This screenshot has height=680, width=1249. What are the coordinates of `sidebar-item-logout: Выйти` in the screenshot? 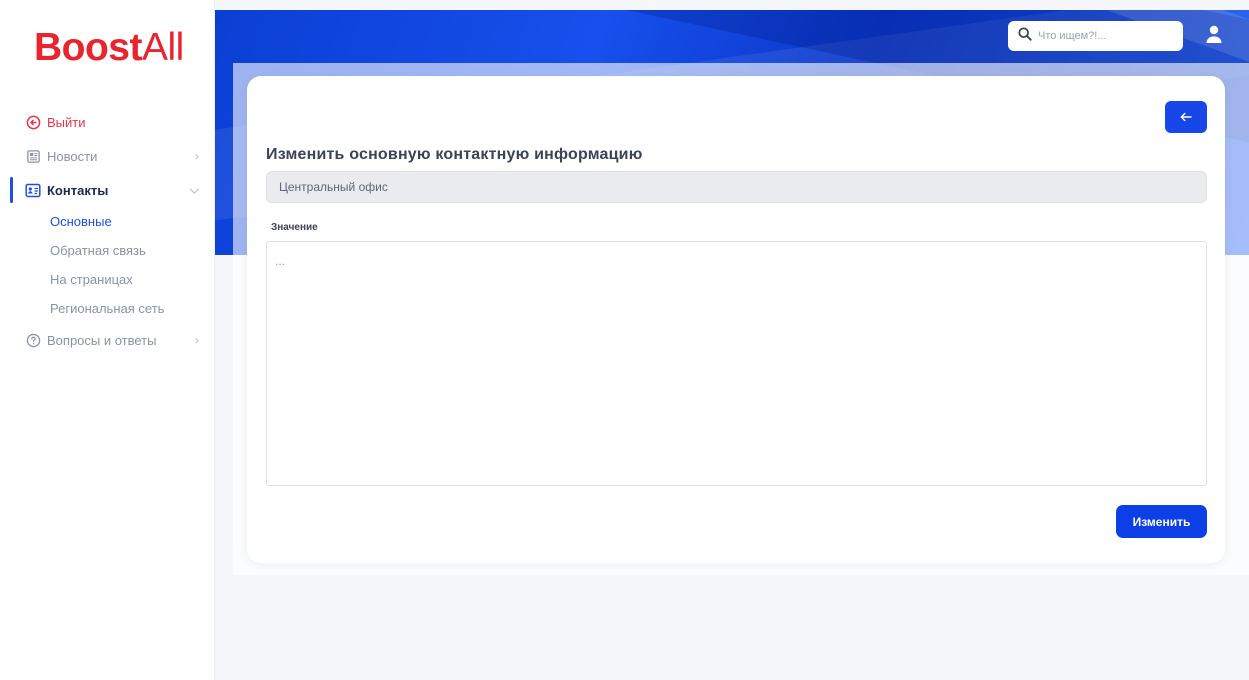 It's located at (107, 122).